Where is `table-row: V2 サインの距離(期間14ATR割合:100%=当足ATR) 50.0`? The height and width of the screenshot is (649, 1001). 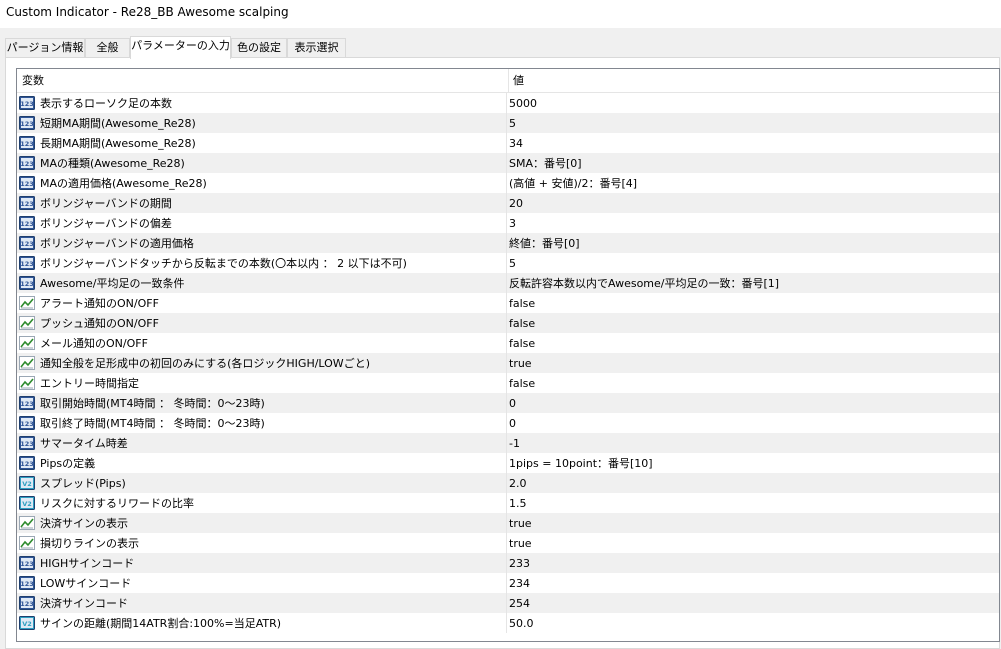 table-row: V2 サインの距離(期間14ATR割合:100%=当足ATR) 50.0 is located at coordinates (508, 623).